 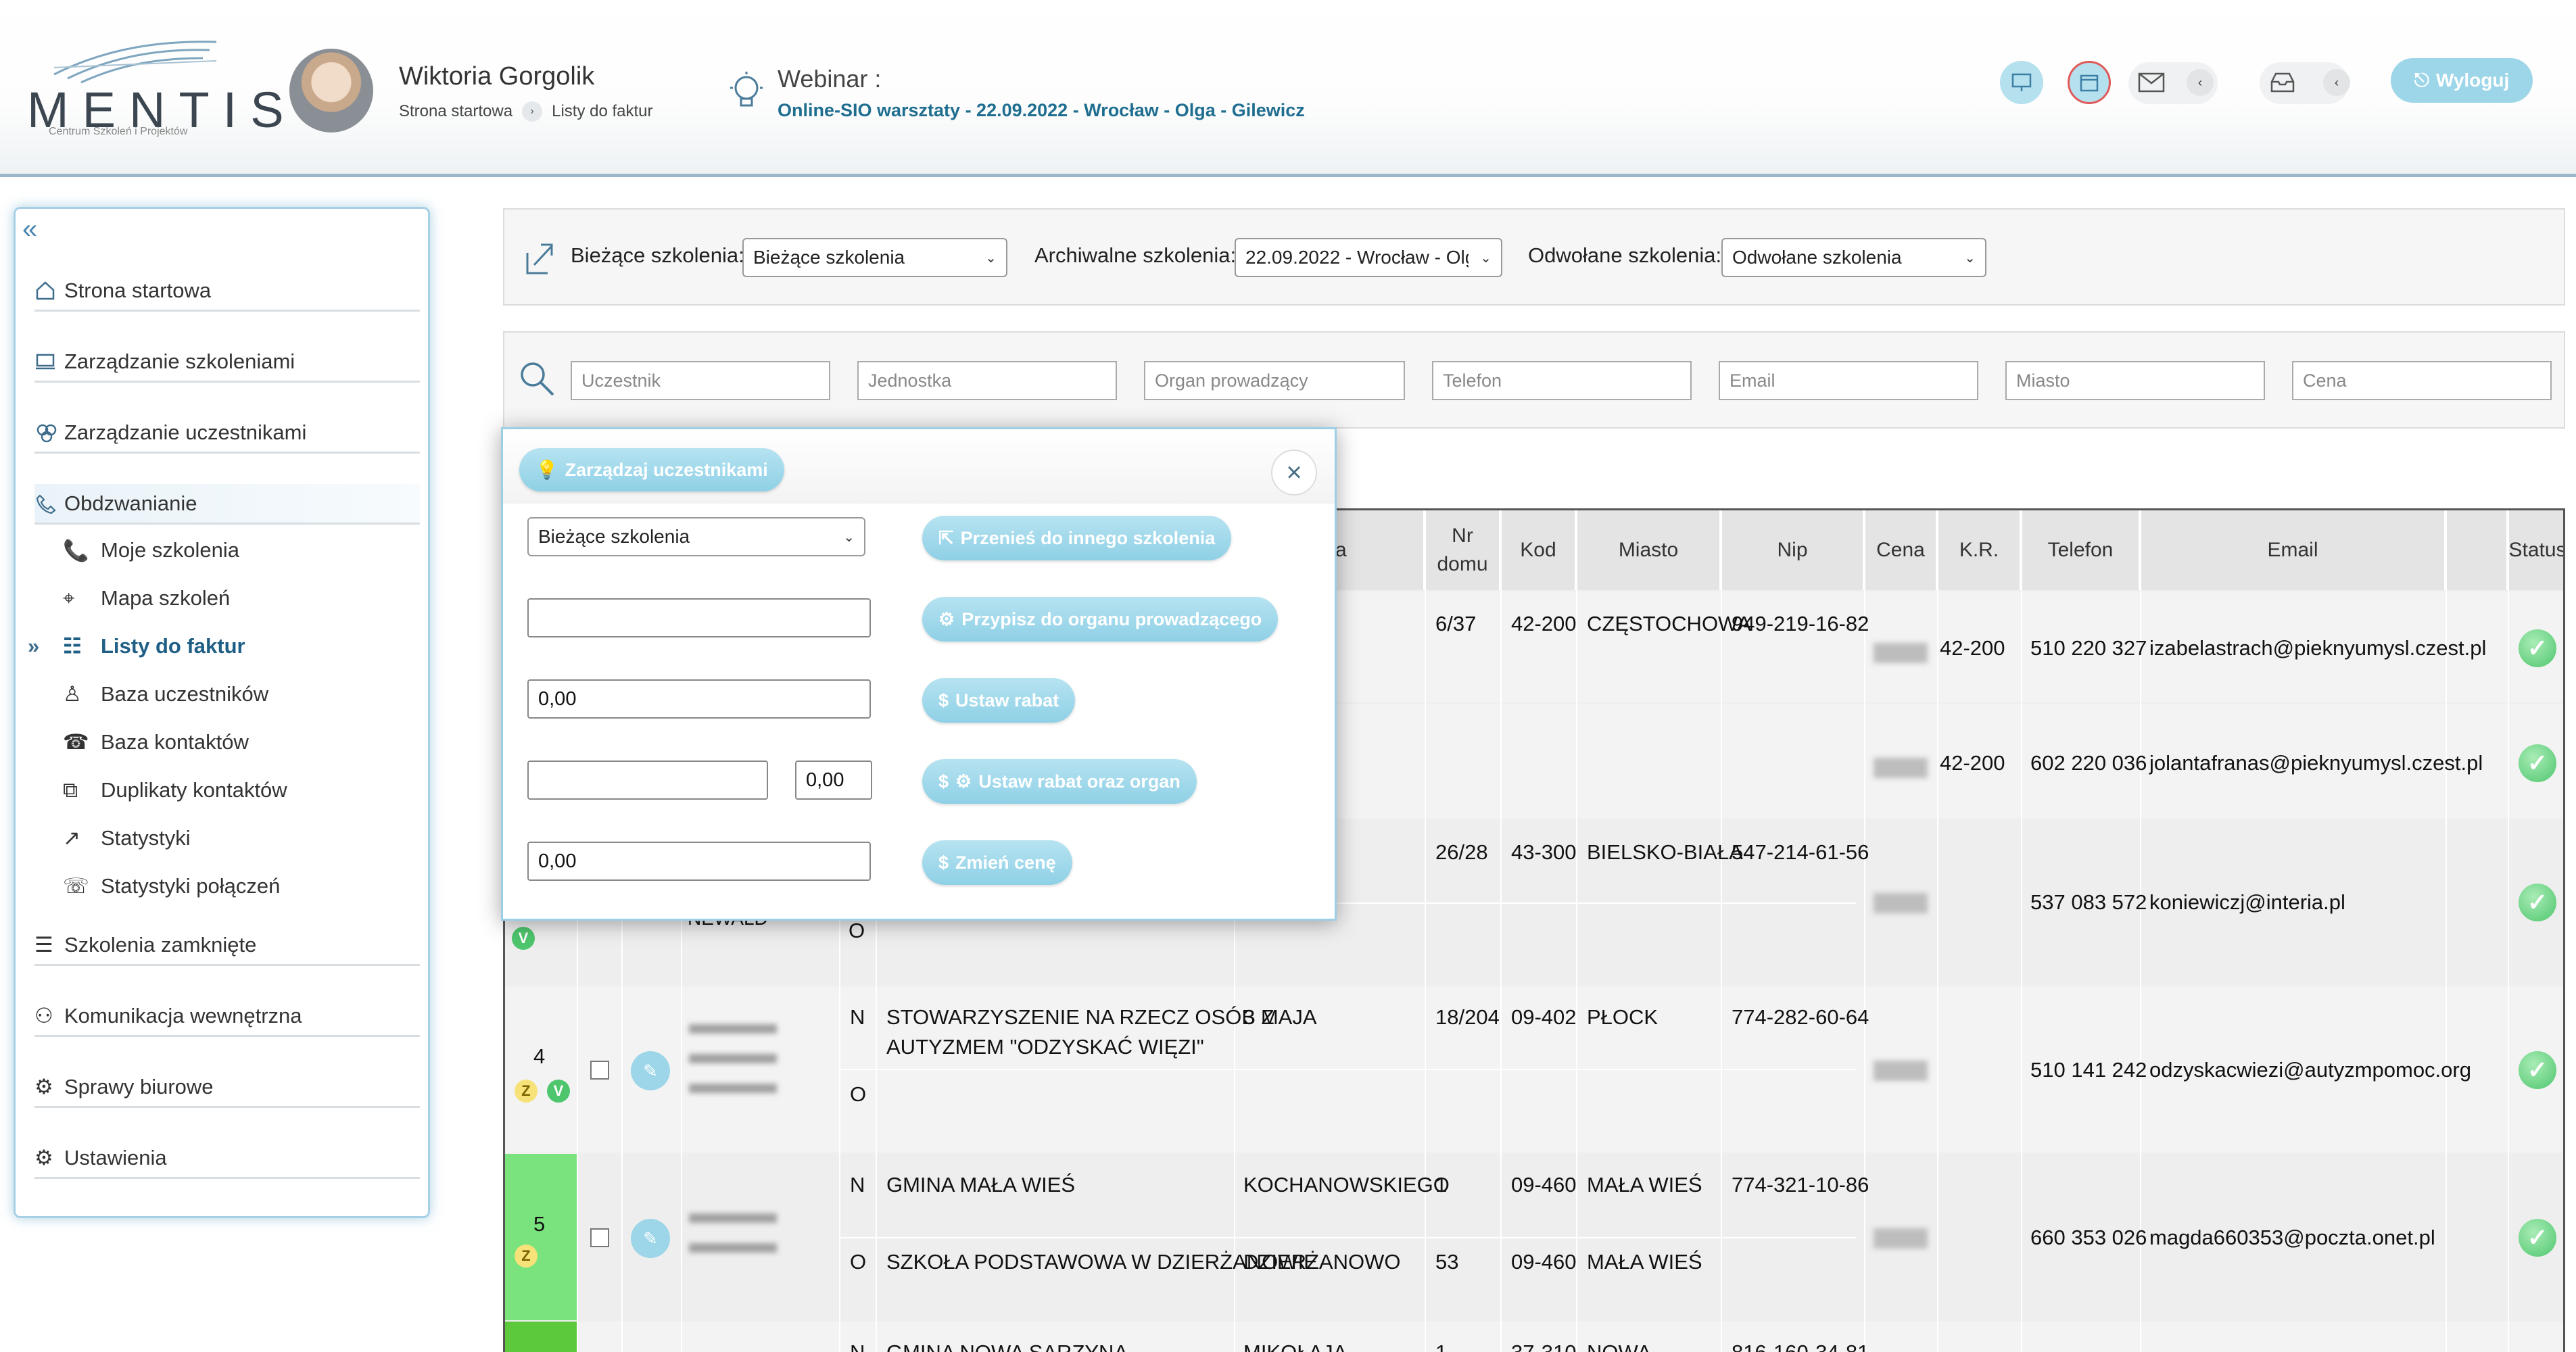 I want to click on discount-input: 0,00, so click(x=699, y=699).